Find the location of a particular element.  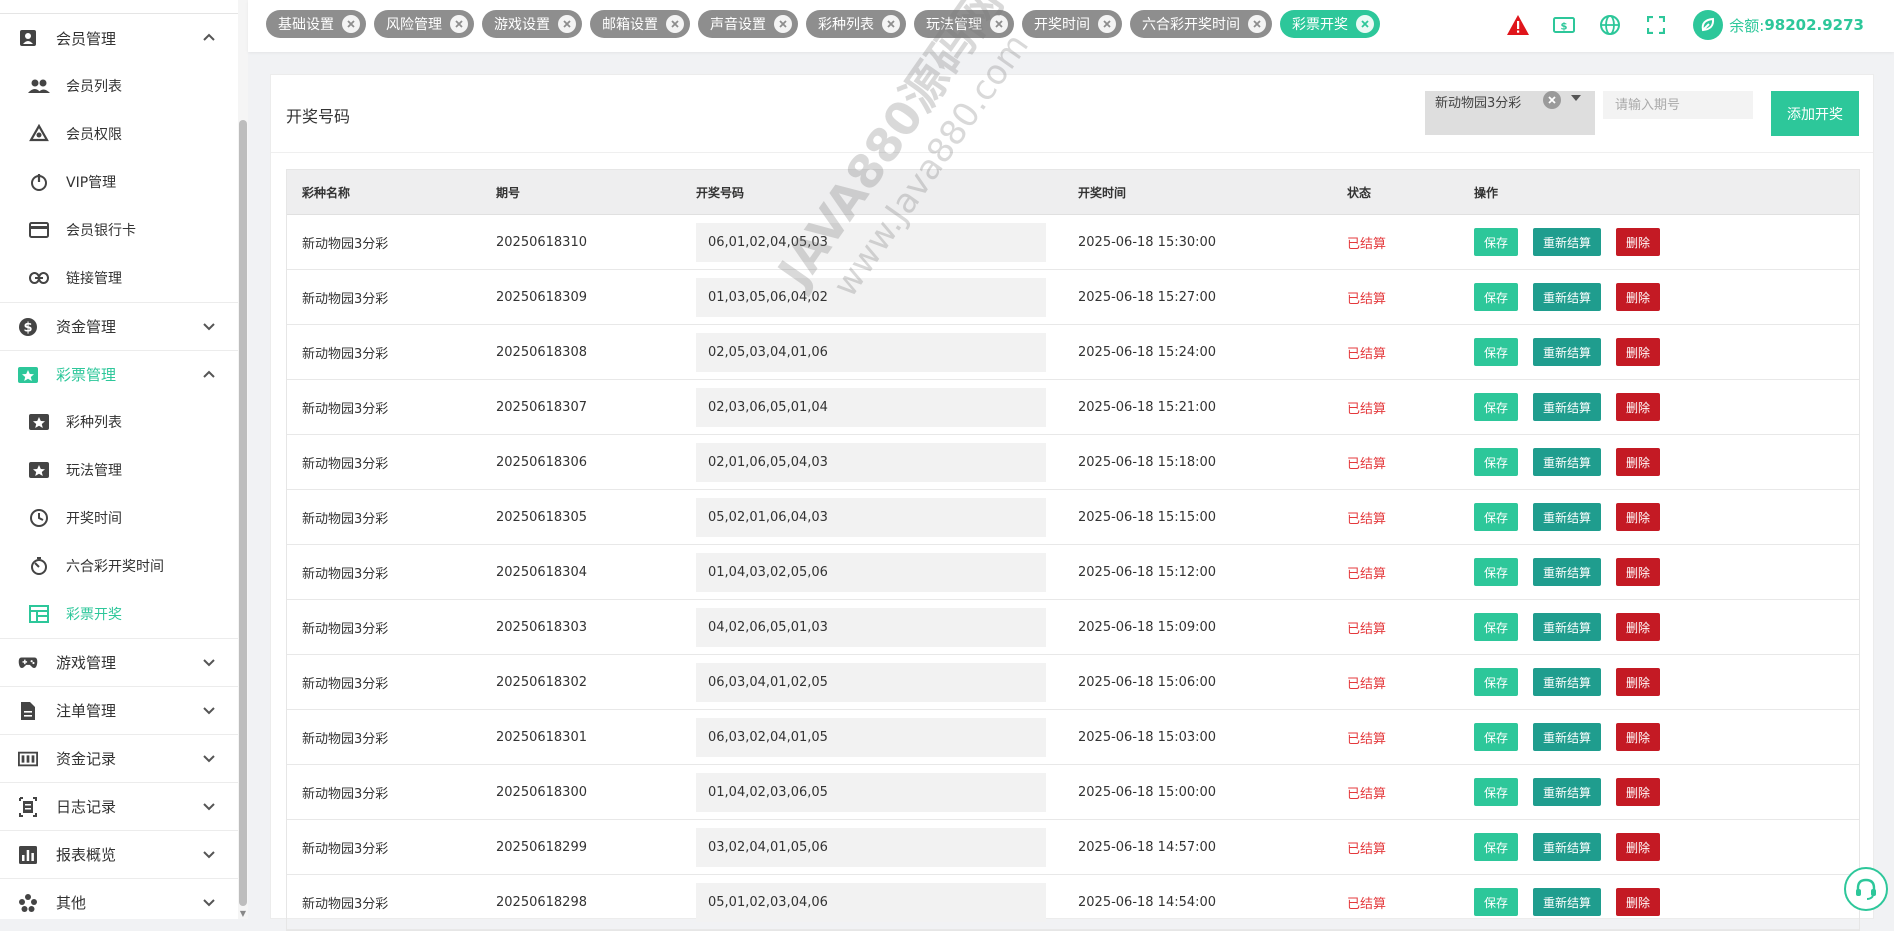

tab-lottery-draw: 彩票开奖 is located at coordinates (1330, 24).